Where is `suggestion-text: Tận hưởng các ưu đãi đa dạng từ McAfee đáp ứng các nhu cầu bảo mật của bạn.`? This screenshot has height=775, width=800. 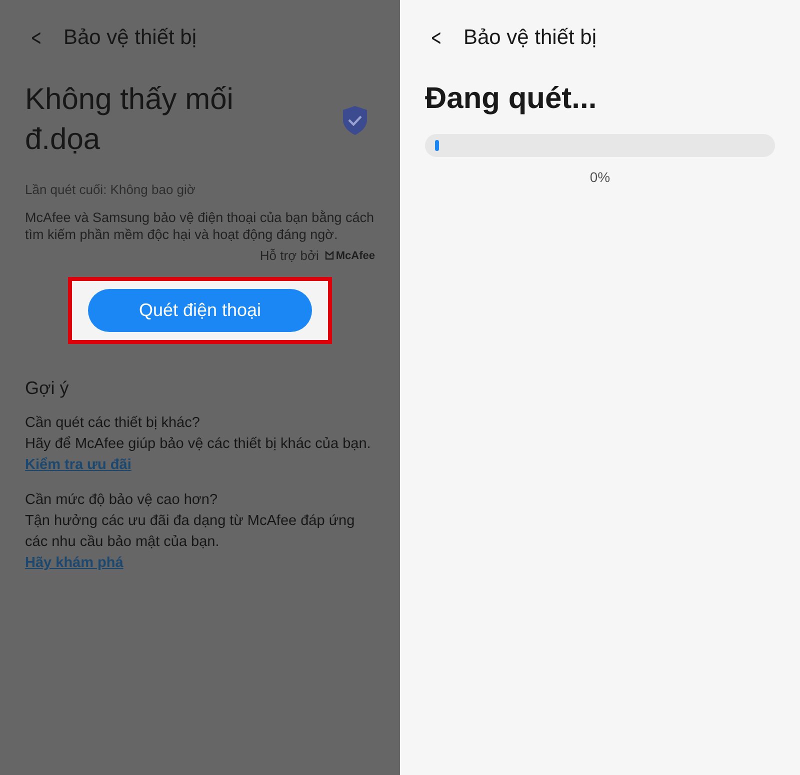
suggestion-text: Tận hưởng các ưu đãi đa dạng từ McAfee đáp ứng các nhu cầu bảo mật của bạn. is located at coordinates (190, 532).